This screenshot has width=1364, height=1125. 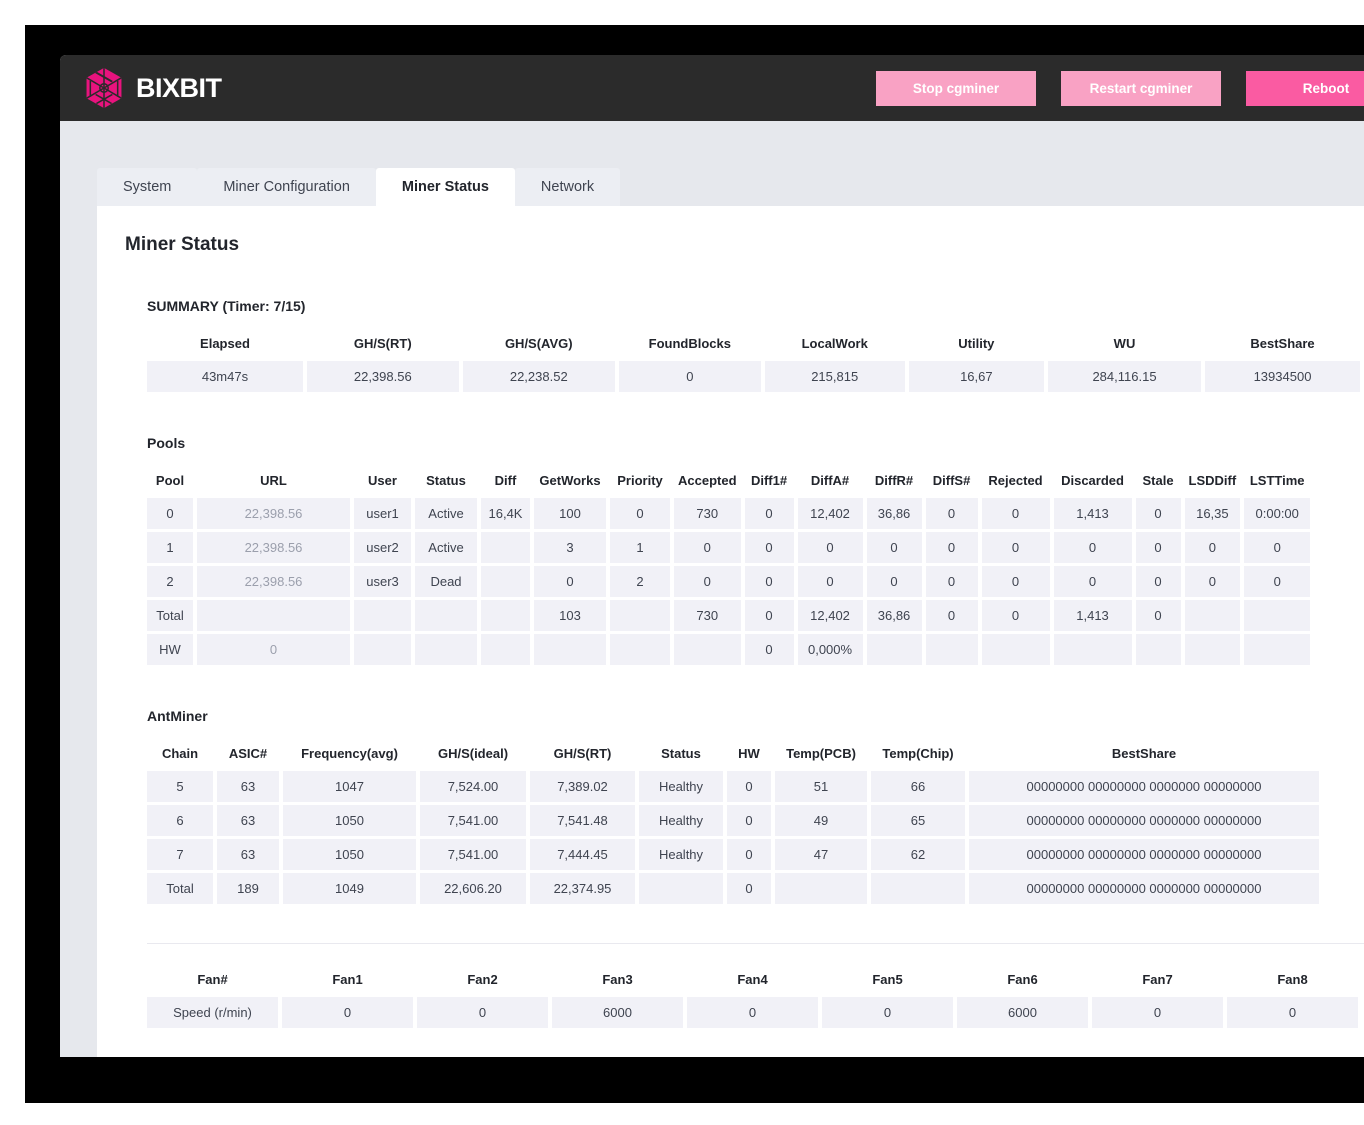 What do you see at coordinates (170, 649) in the screenshot?
I see `pools-cell: HW` at bounding box center [170, 649].